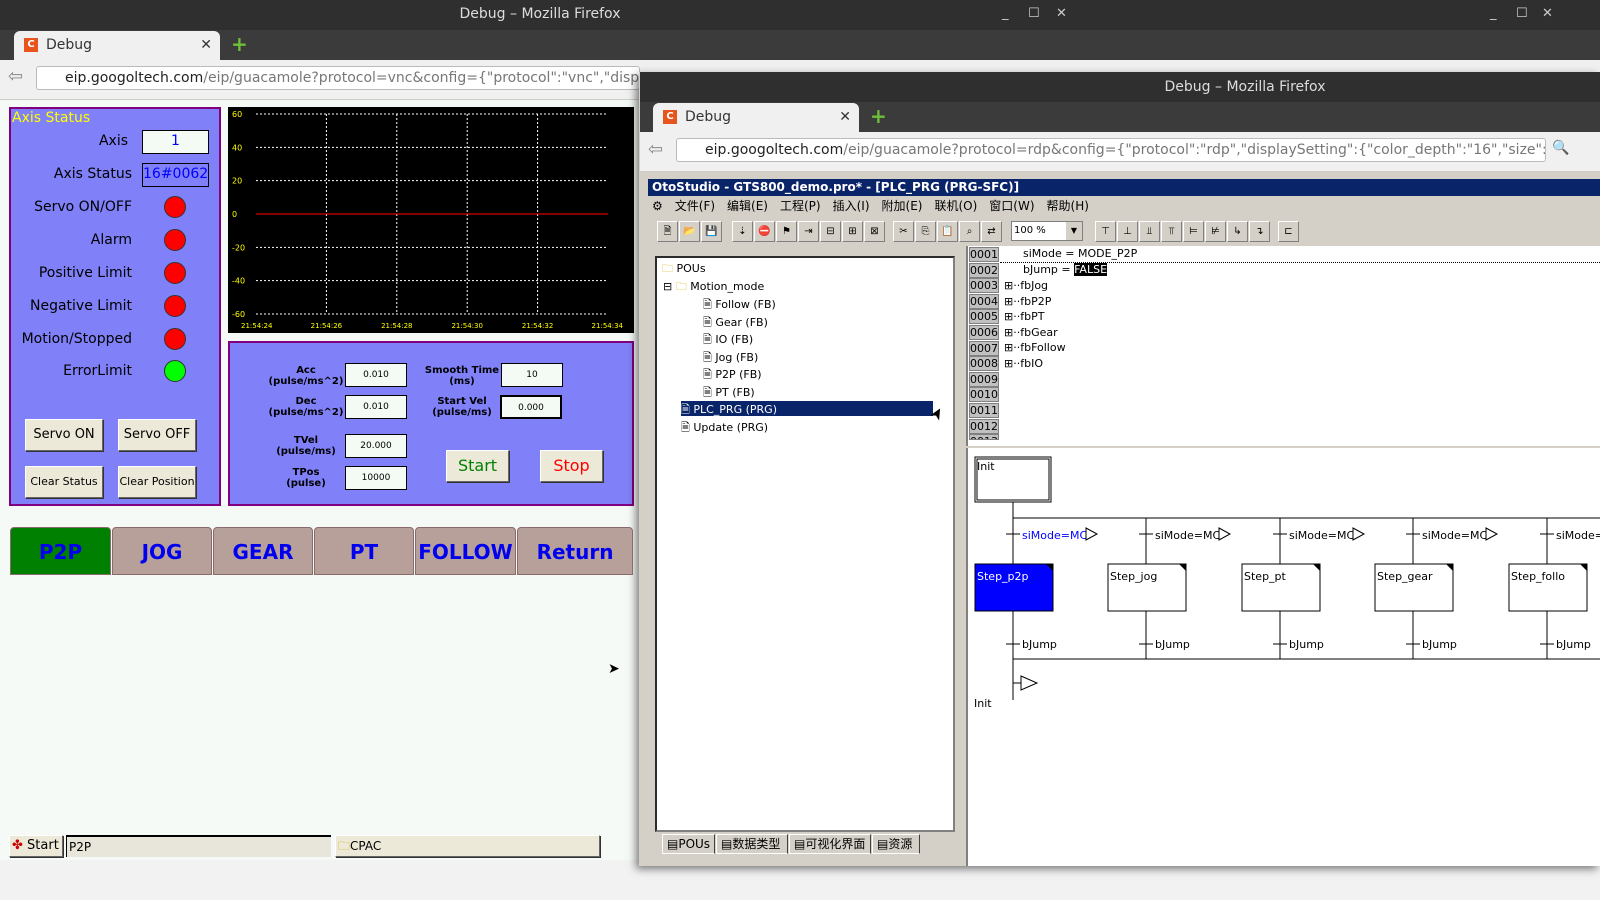 This screenshot has height=900, width=1600. Describe the element at coordinates (376, 375) in the screenshot. I see `acc-input: 0.010` at that location.